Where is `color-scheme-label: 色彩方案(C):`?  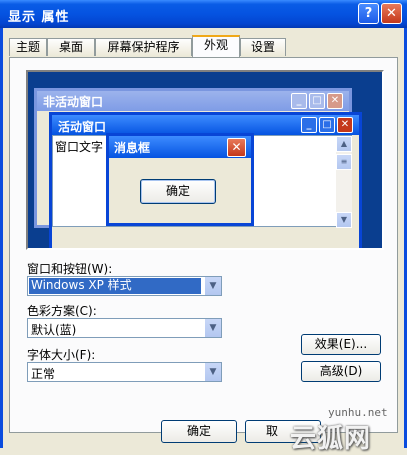 color-scheme-label: 色彩方案(C): is located at coordinates (62, 311).